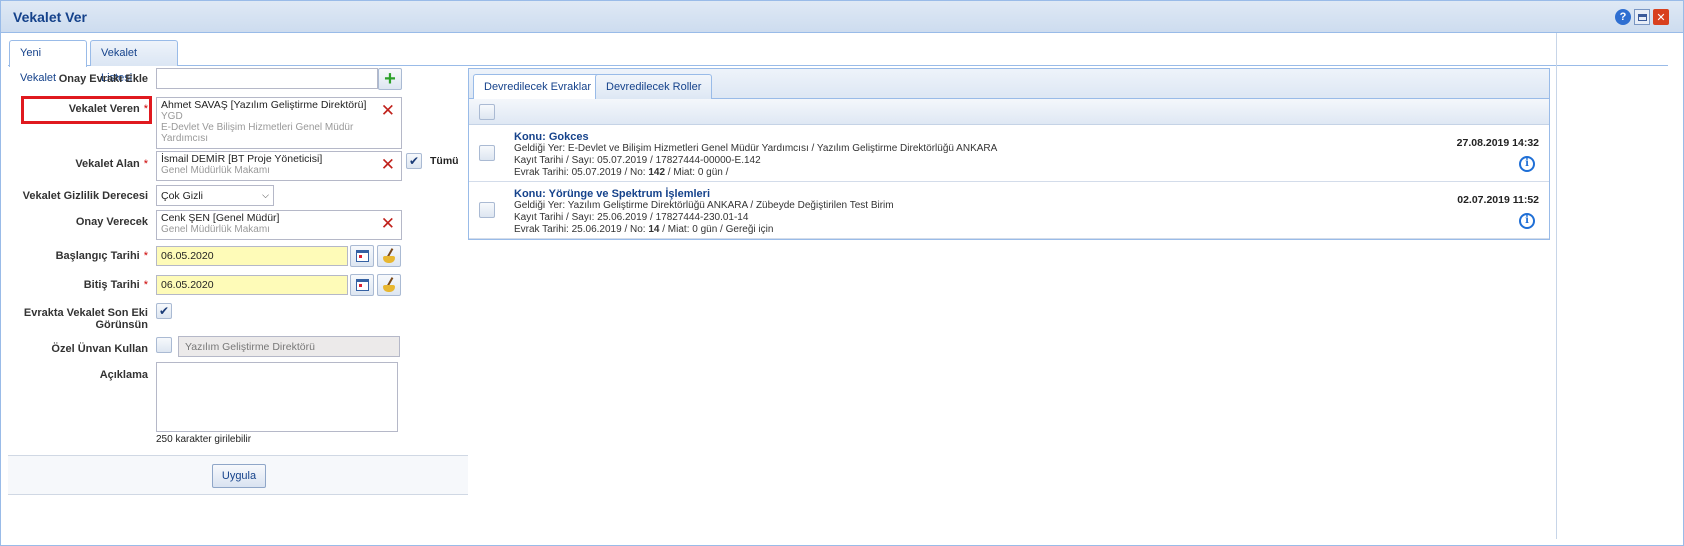 The height and width of the screenshot is (546, 1684). What do you see at coordinates (551, 137) in the screenshot?
I see `document-subject: Konu: Gokces` at bounding box center [551, 137].